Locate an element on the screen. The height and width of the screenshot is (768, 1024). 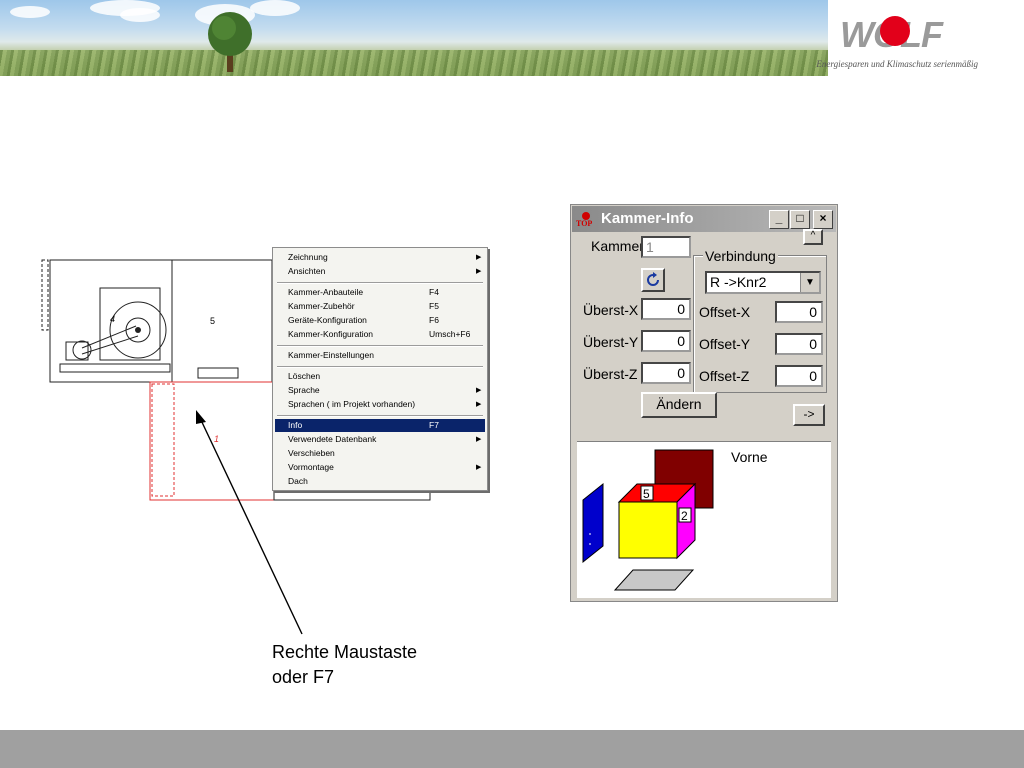
kammer-field: 1 is located at coordinates (666, 247).